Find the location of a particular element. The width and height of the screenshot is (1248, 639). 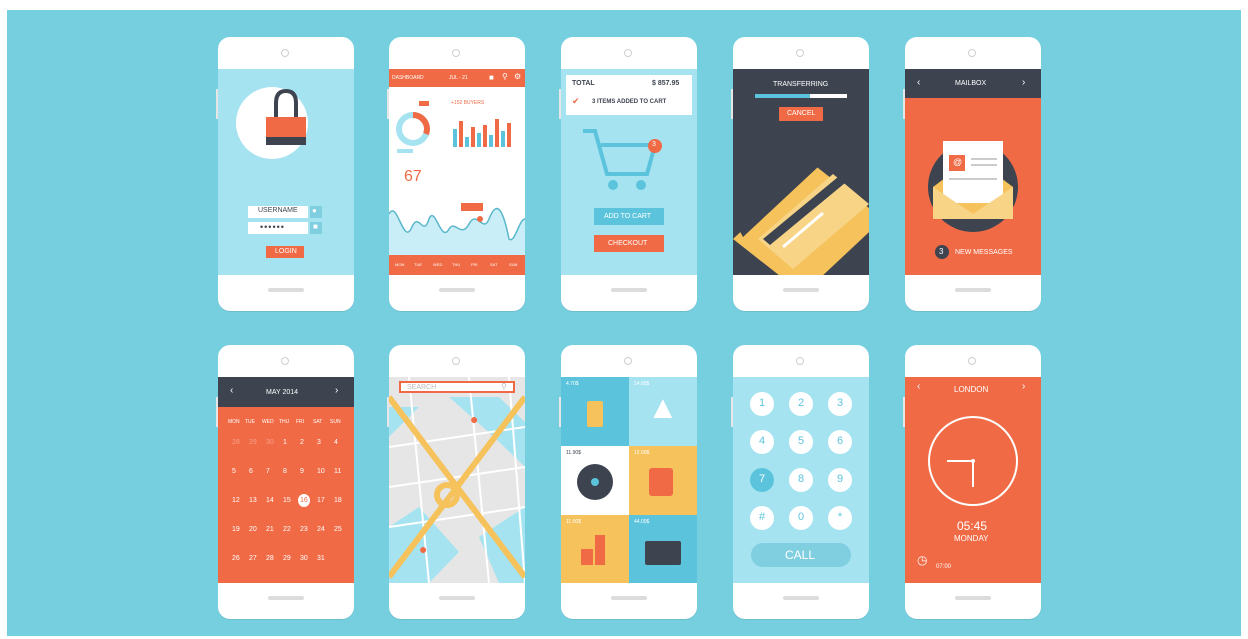

product-tile: 11.90$ is located at coordinates (595, 480).